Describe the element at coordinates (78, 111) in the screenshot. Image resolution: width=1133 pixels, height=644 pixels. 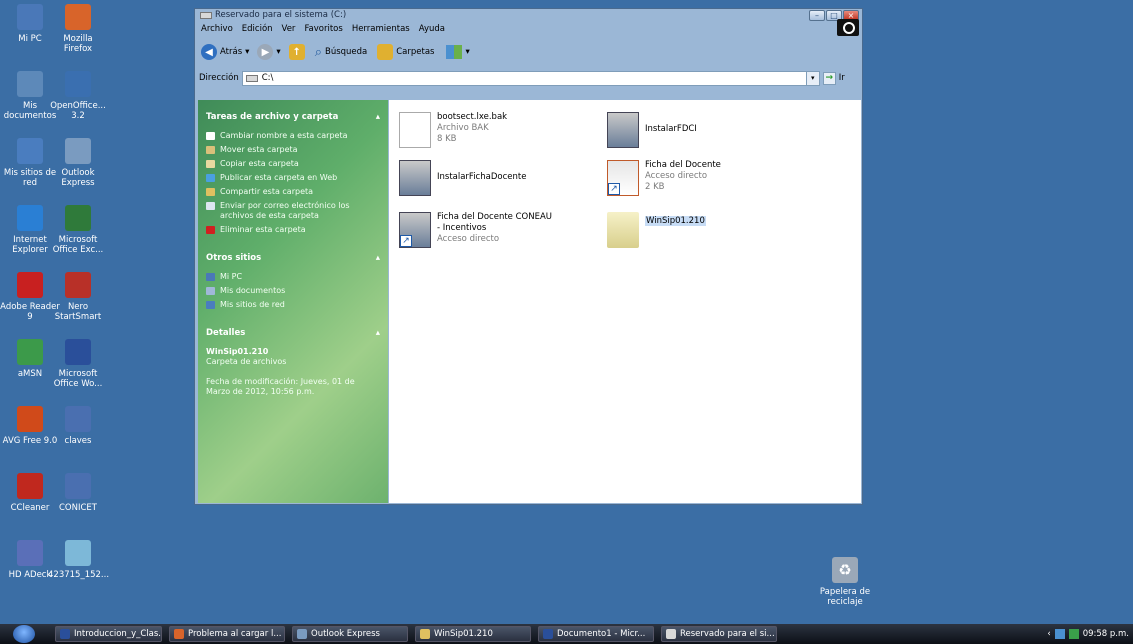
I see `desktop-icon-label: OpenOffice... 3.2` at that location.